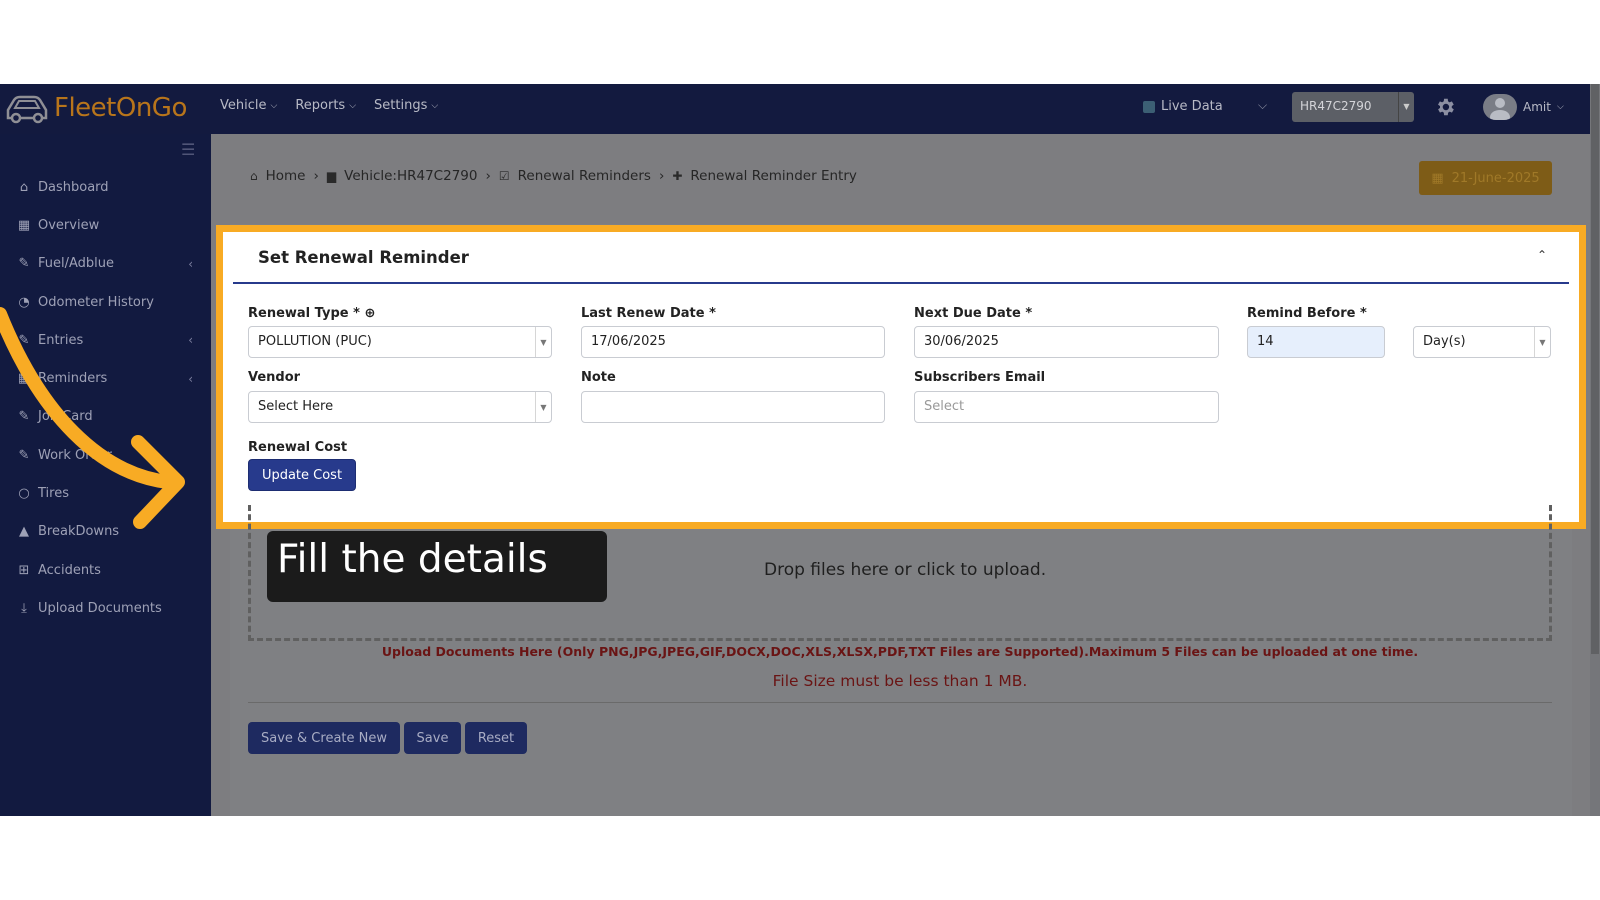 The width and height of the screenshot is (1600, 900). Describe the element at coordinates (980, 377) in the screenshot. I see `subscribers-email-label: Subscribers Email` at that location.